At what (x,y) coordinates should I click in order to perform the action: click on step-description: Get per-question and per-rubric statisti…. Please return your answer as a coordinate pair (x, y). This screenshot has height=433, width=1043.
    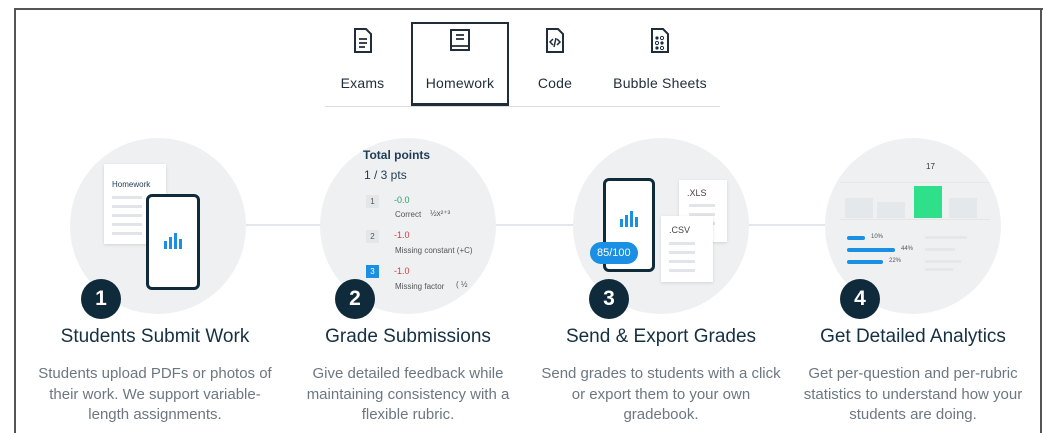
    Looking at the image, I should click on (913, 394).